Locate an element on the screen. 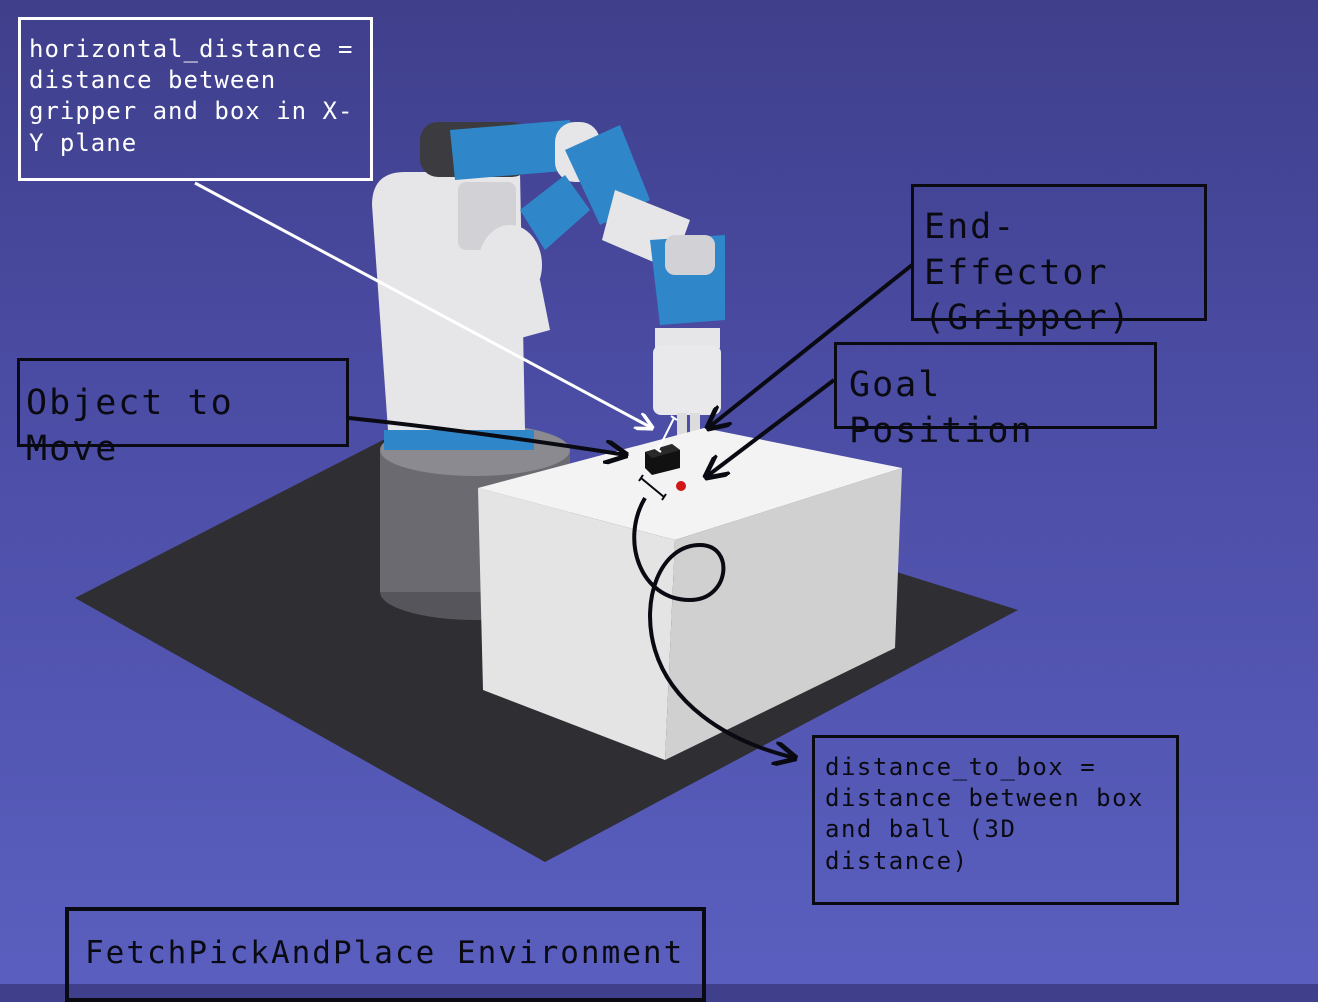 The width and height of the screenshot is (1318, 1002). environment-title: FetchPickAndPlace Environment is located at coordinates (385, 954).